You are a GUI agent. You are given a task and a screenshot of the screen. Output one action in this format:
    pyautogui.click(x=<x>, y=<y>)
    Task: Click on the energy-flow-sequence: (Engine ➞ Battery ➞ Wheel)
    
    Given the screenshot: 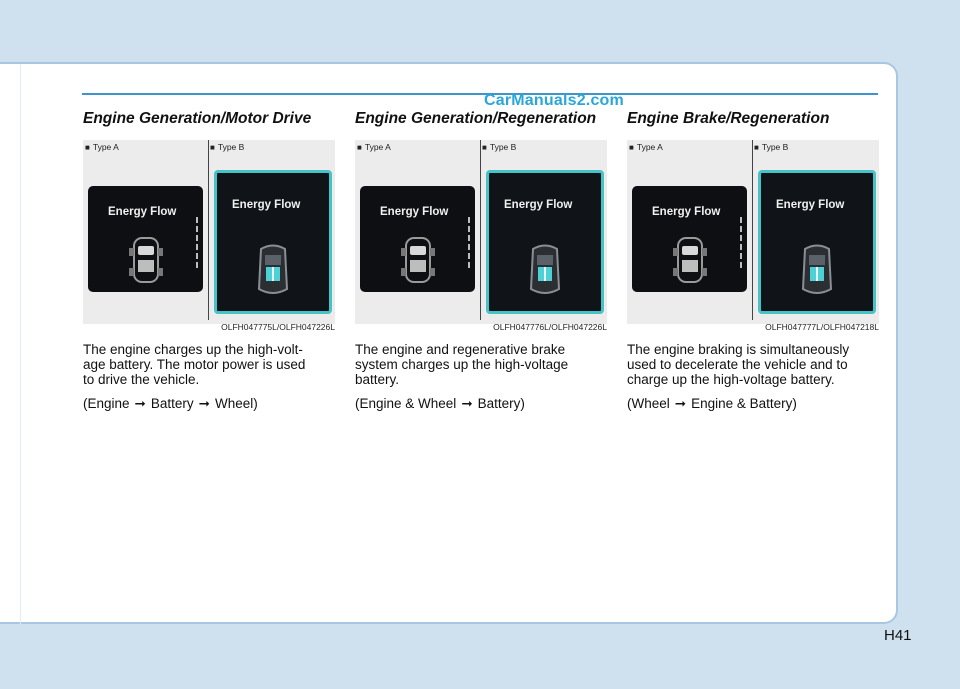 What is the action you would take?
    pyautogui.click(x=170, y=404)
    